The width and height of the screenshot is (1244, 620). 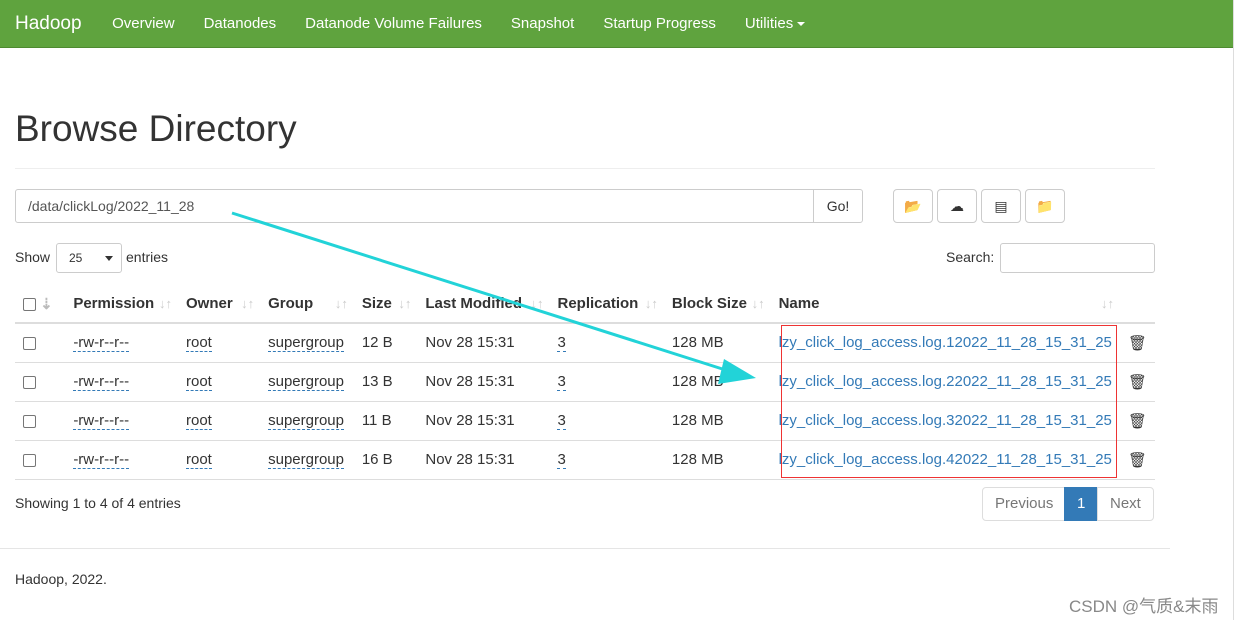 What do you see at coordinates (493, 297) in the screenshot?
I see `annotation-arrow` at bounding box center [493, 297].